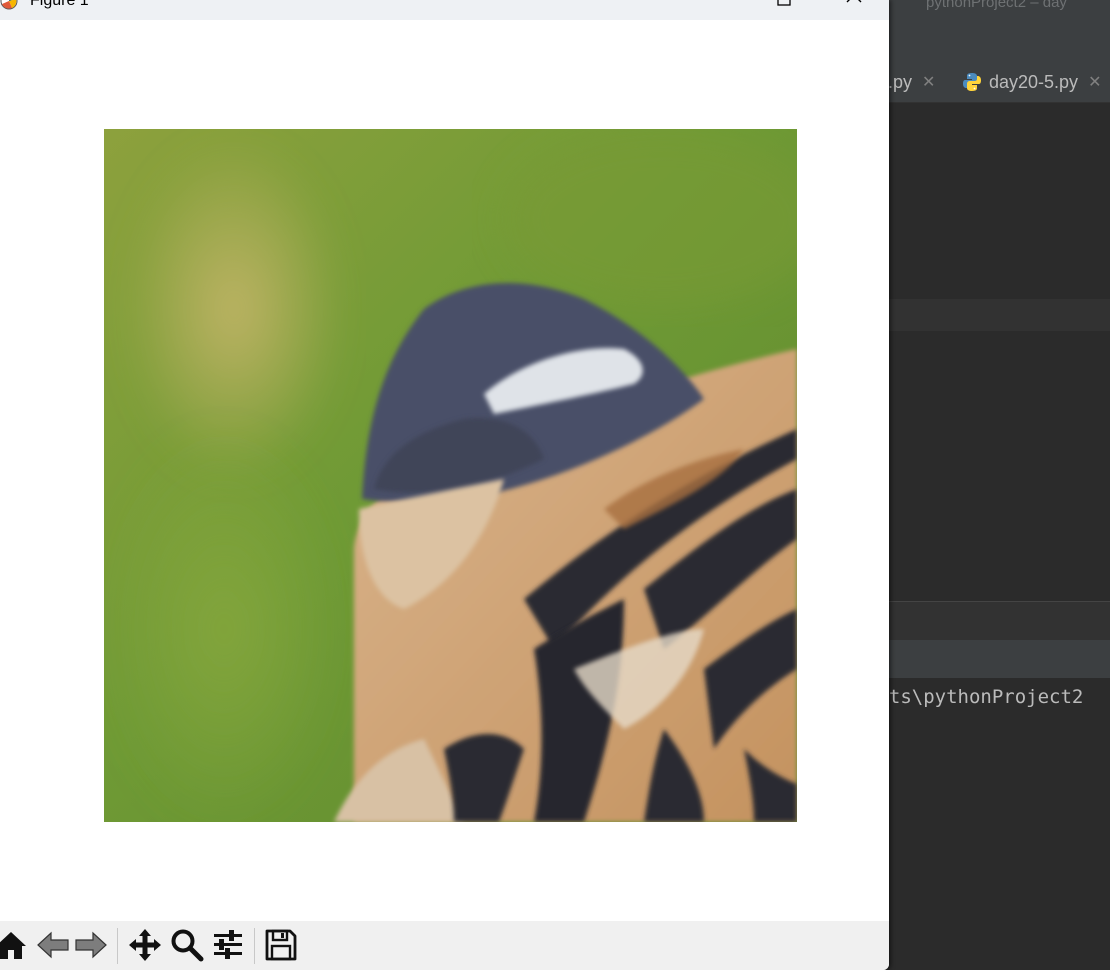 The height and width of the screenshot is (970, 1110). What do you see at coordinates (900, 81) in the screenshot?
I see `tab-label: .py` at bounding box center [900, 81].